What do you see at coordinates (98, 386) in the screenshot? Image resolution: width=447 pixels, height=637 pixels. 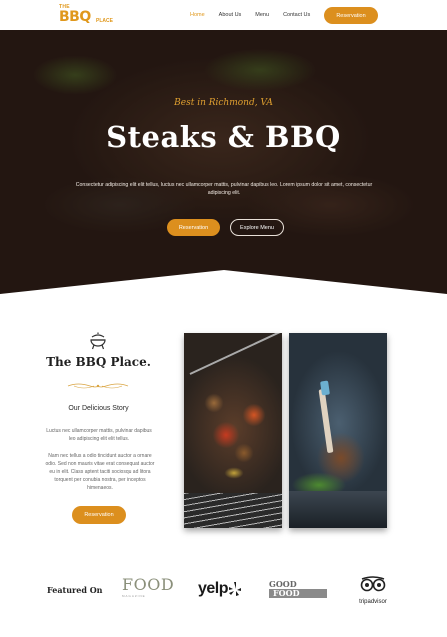 I see `ornament-divider-icon` at bounding box center [98, 386].